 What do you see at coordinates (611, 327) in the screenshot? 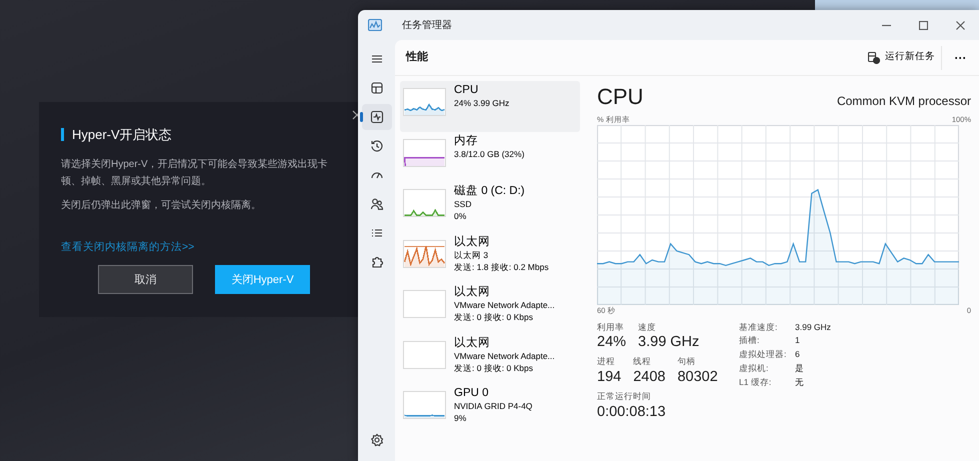
I see `stat-label: 利用率` at bounding box center [611, 327].